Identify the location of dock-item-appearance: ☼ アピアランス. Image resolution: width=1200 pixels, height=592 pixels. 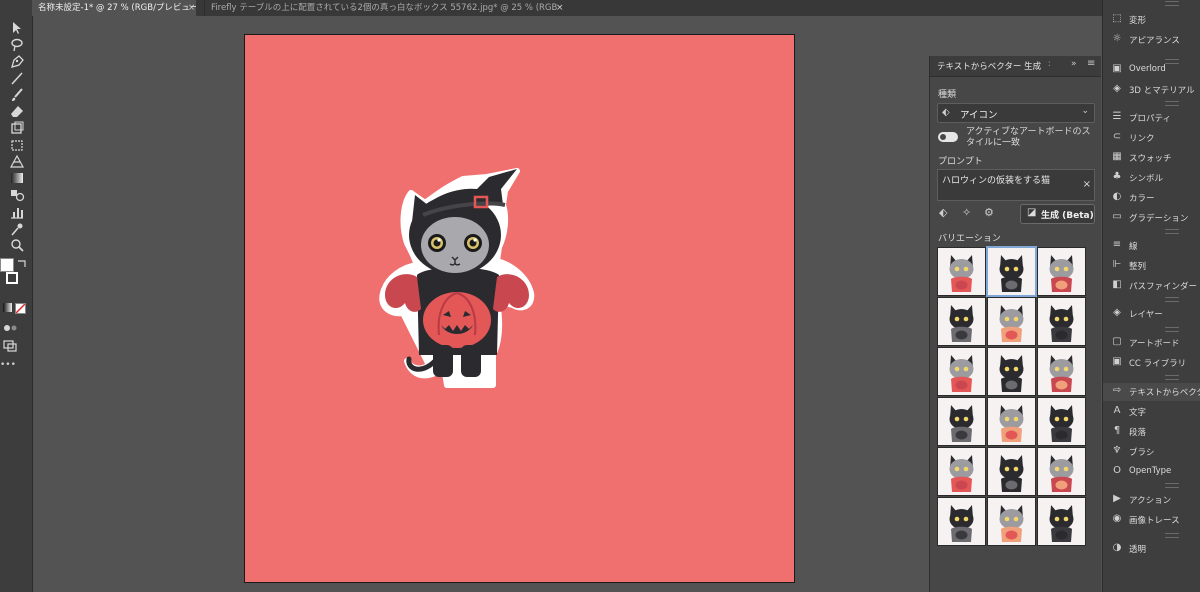
(1151, 40).